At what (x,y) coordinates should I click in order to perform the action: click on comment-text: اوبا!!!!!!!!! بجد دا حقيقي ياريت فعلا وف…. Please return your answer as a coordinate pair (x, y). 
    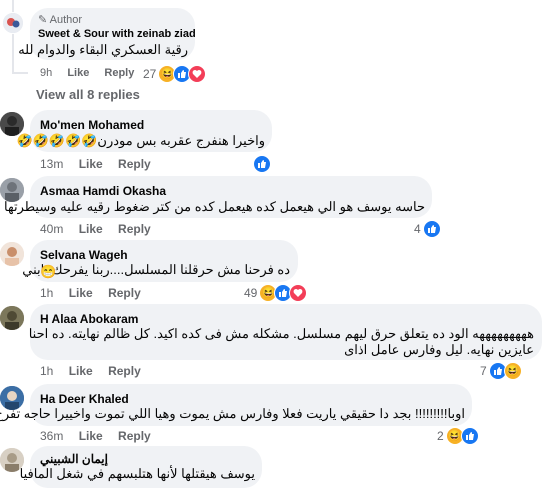
    Looking at the image, I should click on (232, 413).